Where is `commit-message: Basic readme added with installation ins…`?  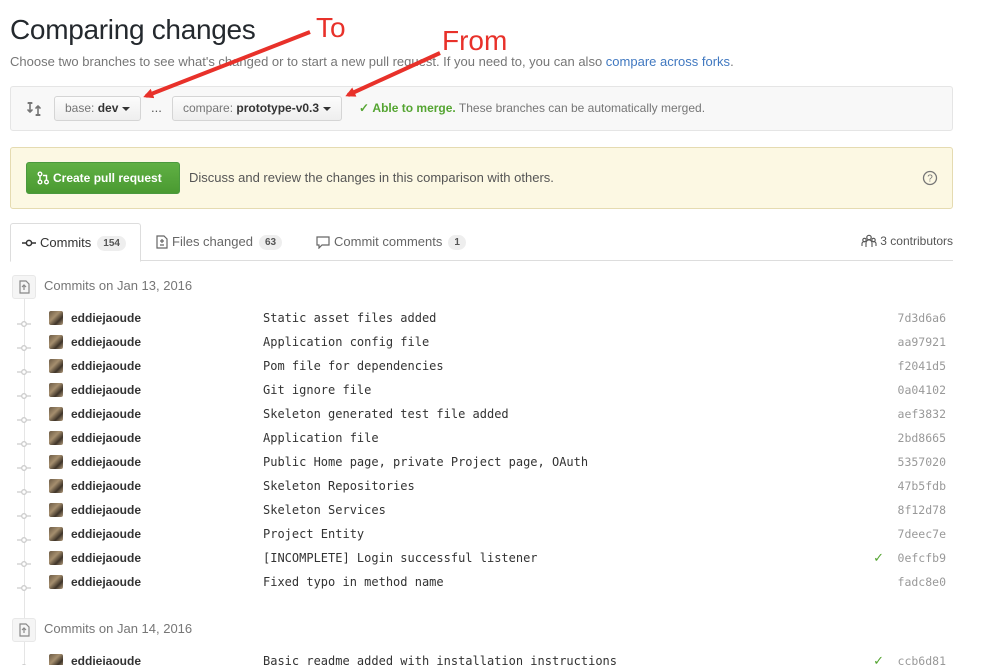
commit-message: Basic readme added with installation ins… is located at coordinates (440, 657).